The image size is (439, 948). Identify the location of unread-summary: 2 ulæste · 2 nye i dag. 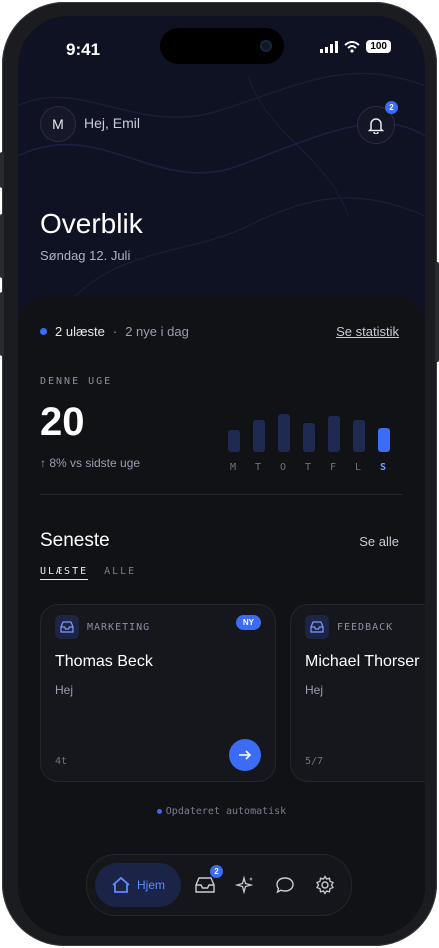
(114, 331).